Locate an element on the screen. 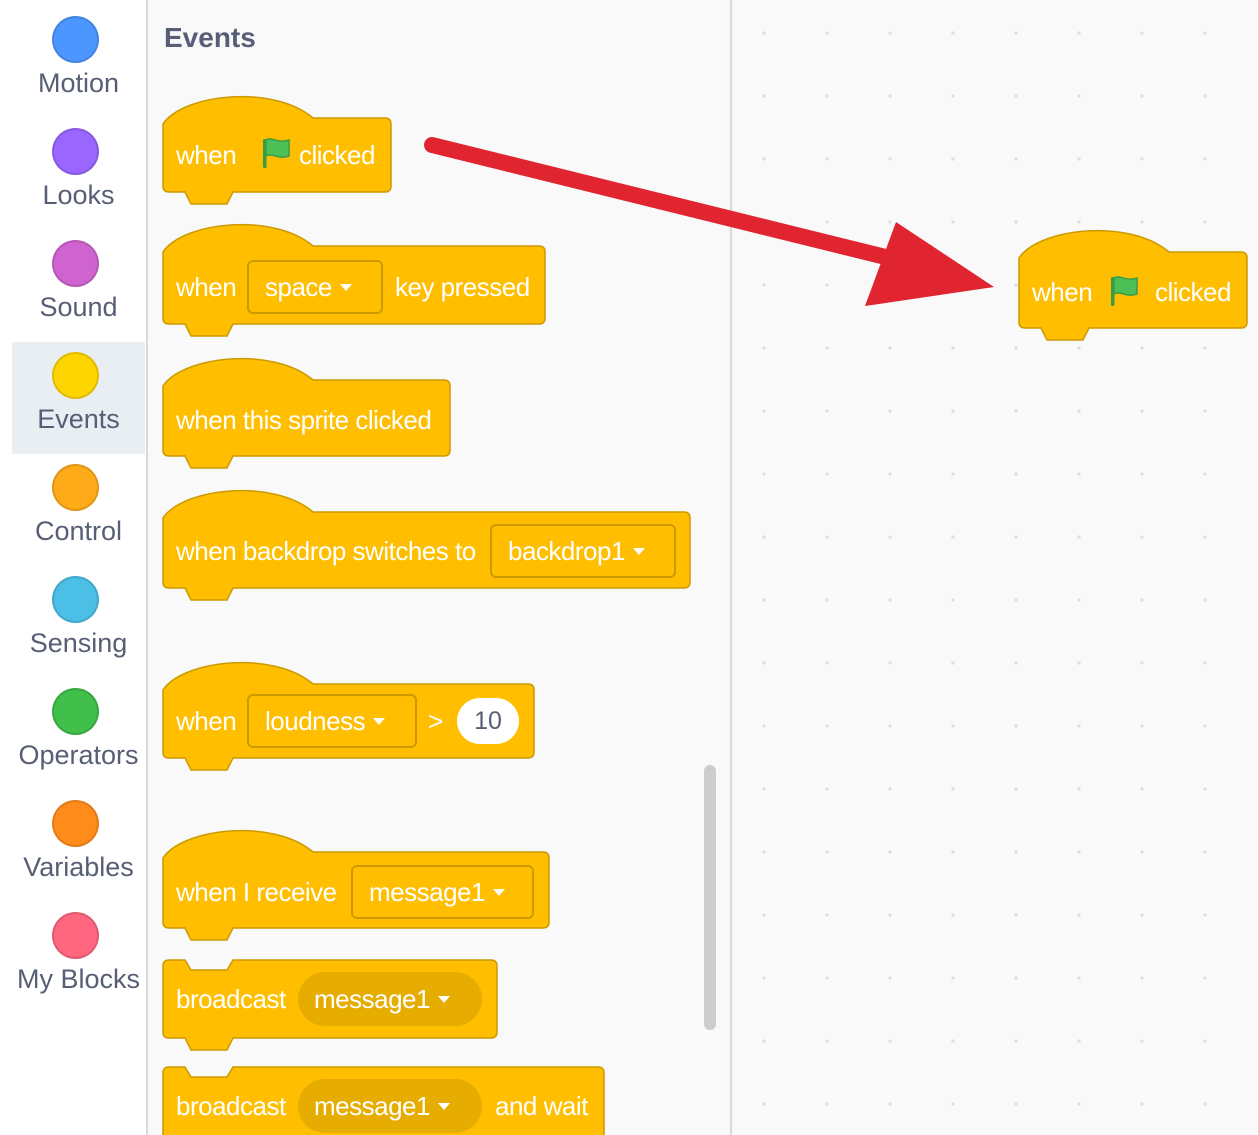 The image size is (1258, 1135). broadcast-wait-message-dropdown: message1 is located at coordinates (390, 1106).